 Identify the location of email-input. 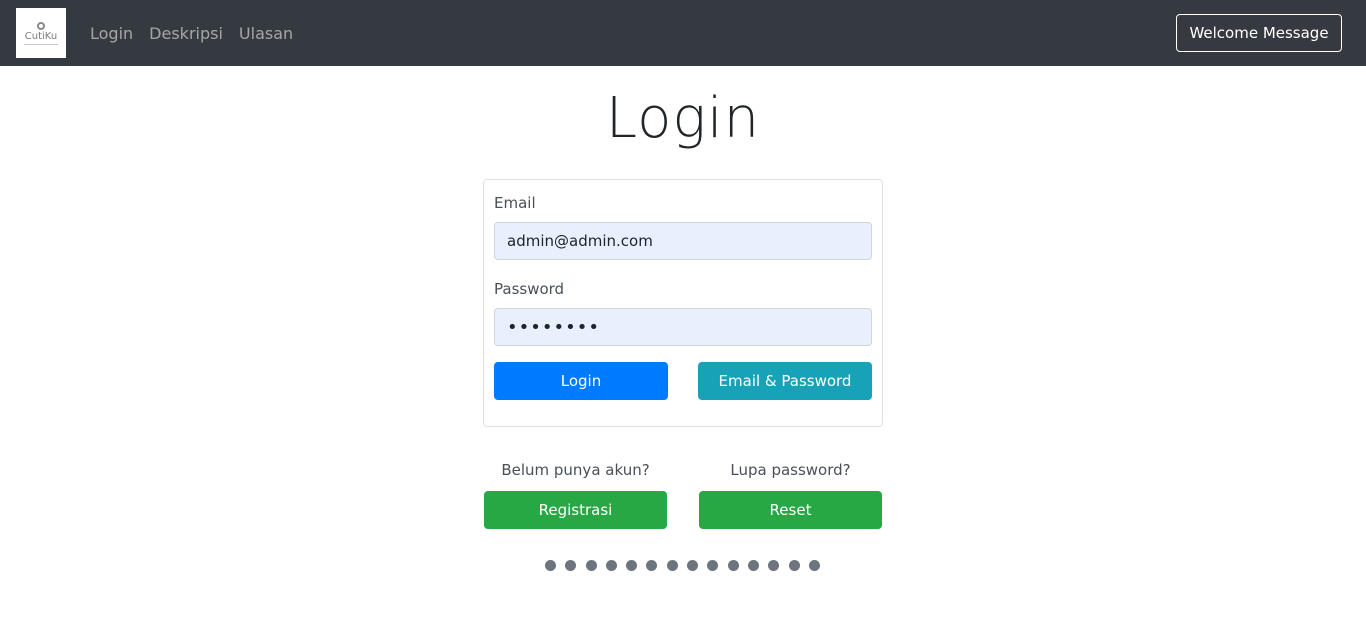
(683, 241).